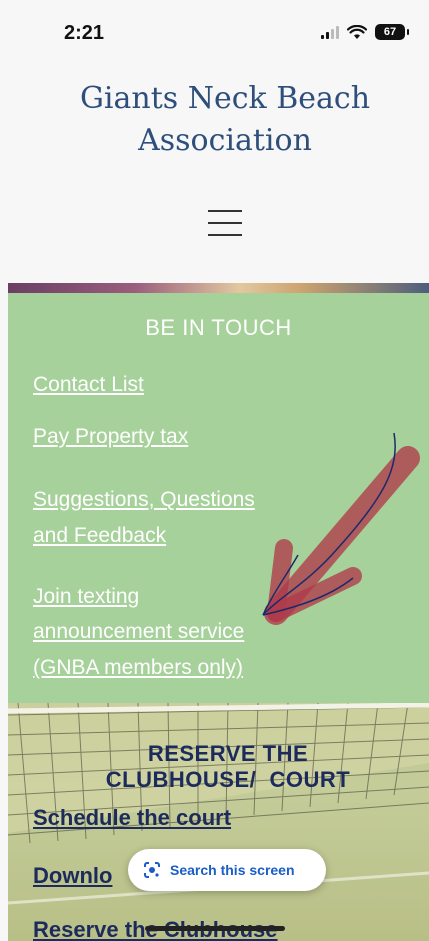 This screenshot has height=941, width=429. What do you see at coordinates (110, 437) in the screenshot?
I see `pay-property-tax-link: Pay Property tax` at bounding box center [110, 437].